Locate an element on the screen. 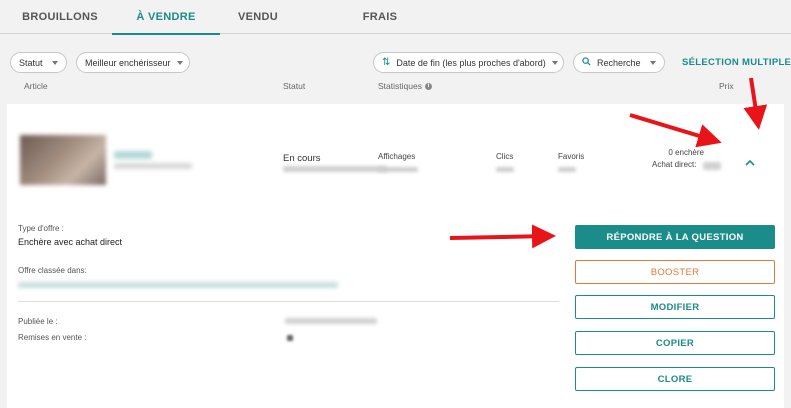 This screenshot has width=791, height=408. modifier-button: MODIFIER is located at coordinates (675, 307).